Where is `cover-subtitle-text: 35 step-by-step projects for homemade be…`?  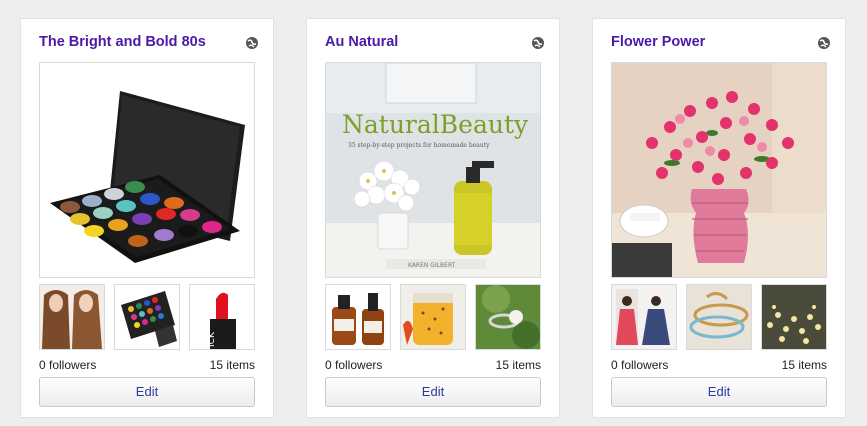 cover-subtitle-text: 35 step-by-step projects for homemade be… is located at coordinates (419, 145).